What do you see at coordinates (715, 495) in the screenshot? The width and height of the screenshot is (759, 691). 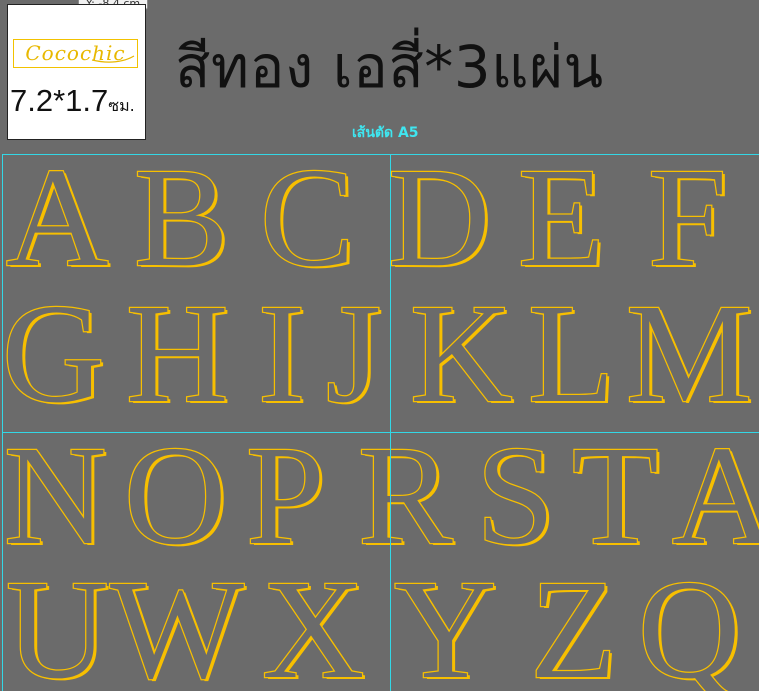 I see `letter-a-partial: A` at bounding box center [715, 495].